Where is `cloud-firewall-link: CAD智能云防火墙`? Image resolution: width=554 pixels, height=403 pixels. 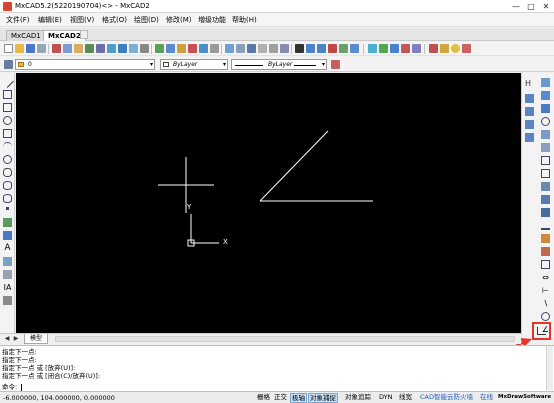 cloud-firewall-link: CAD智能云防火墙 is located at coordinates (446, 398).